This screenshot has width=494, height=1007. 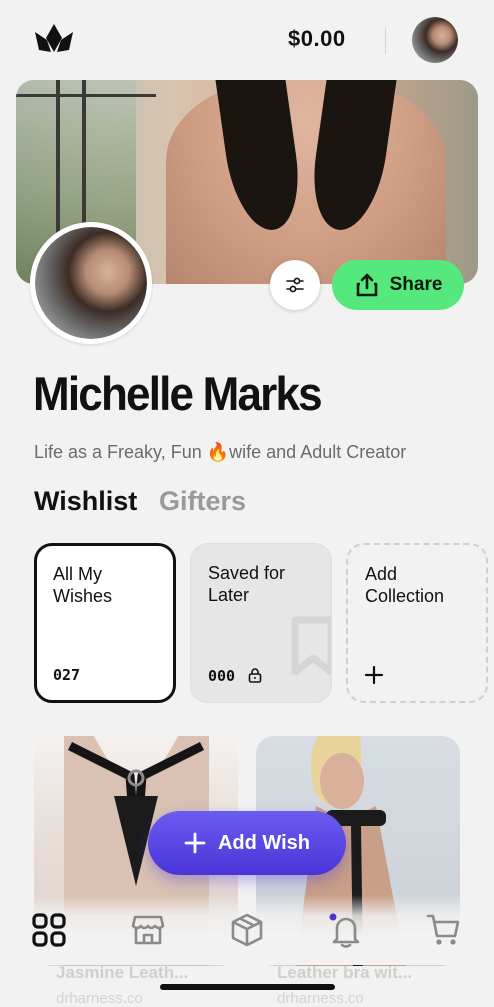 I want to click on bookmark-icon, so click(x=311, y=646).